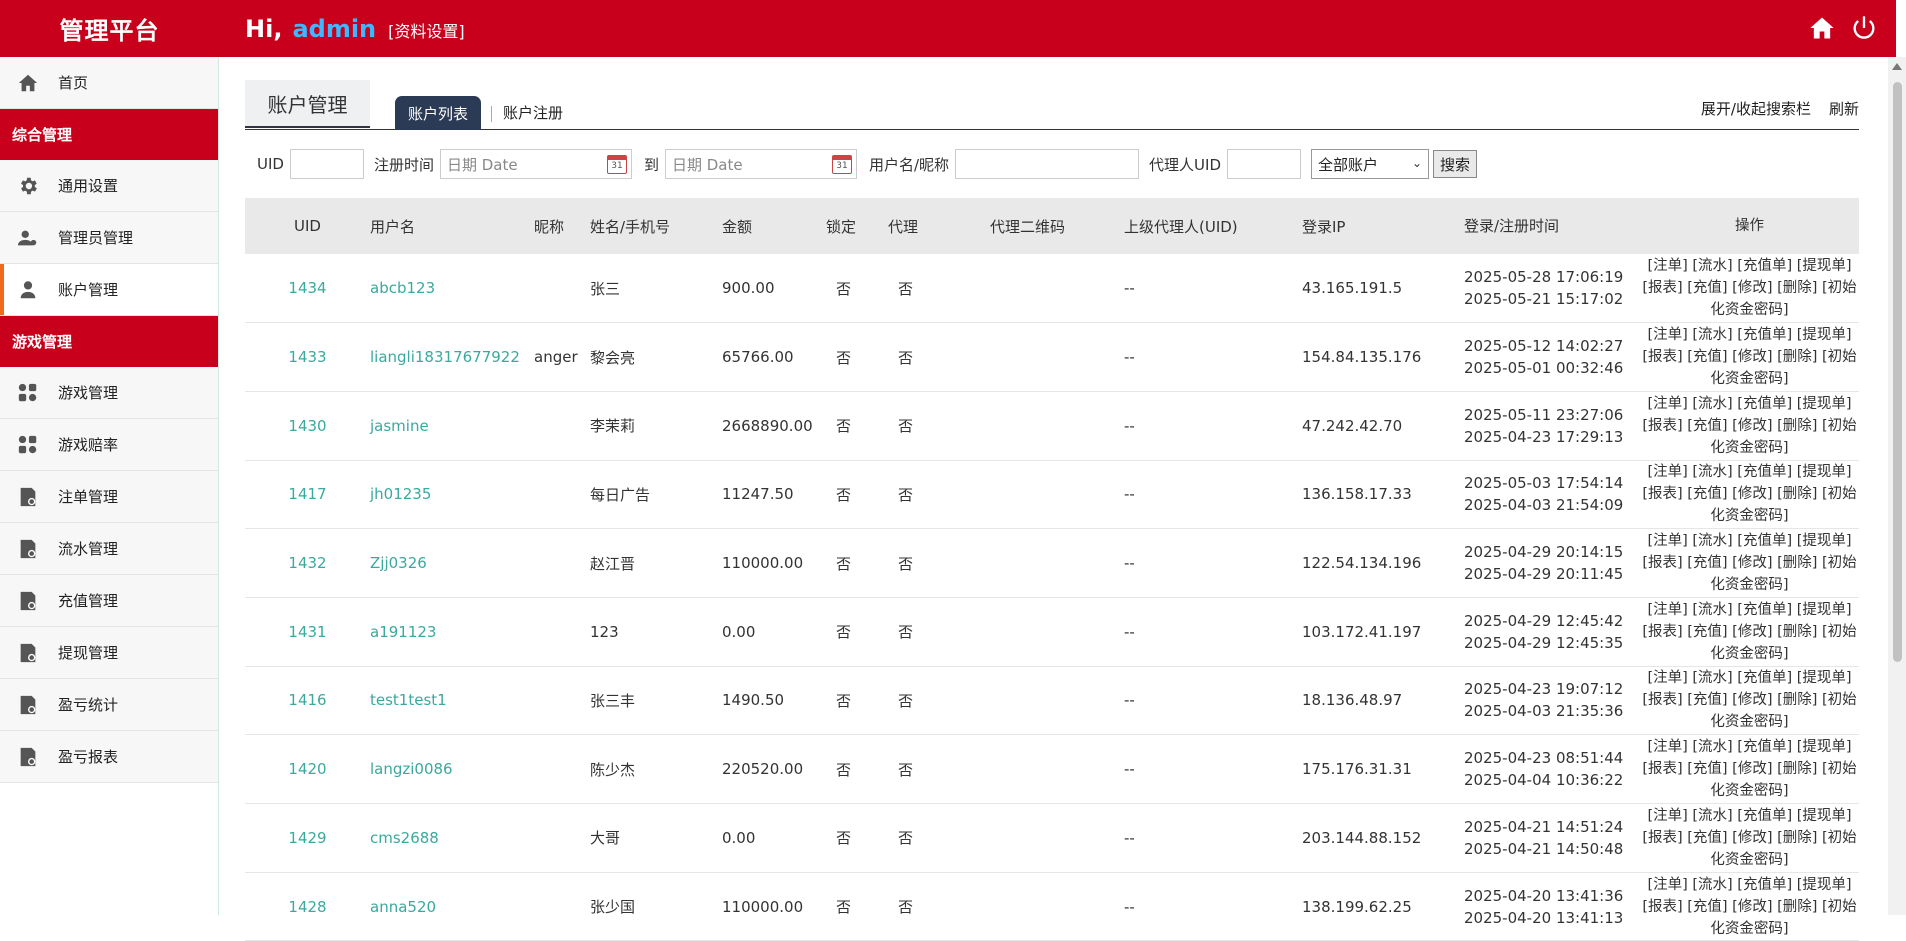 The image size is (1906, 941). What do you see at coordinates (774, 226) in the screenshot?
I see `col-amount: 金额` at bounding box center [774, 226].